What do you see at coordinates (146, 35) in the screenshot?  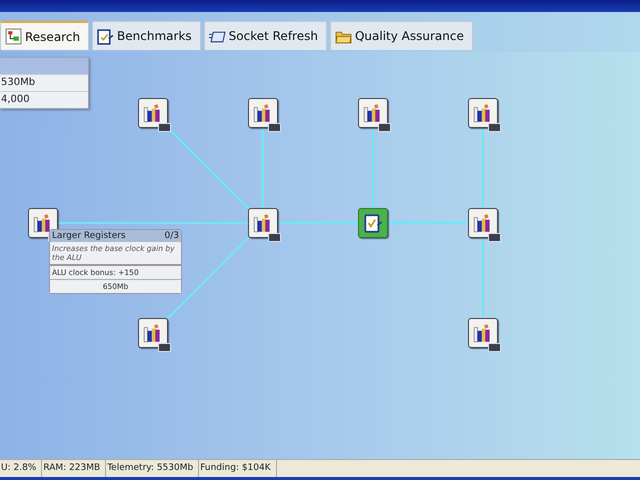 I see `tab: Benchmarks` at bounding box center [146, 35].